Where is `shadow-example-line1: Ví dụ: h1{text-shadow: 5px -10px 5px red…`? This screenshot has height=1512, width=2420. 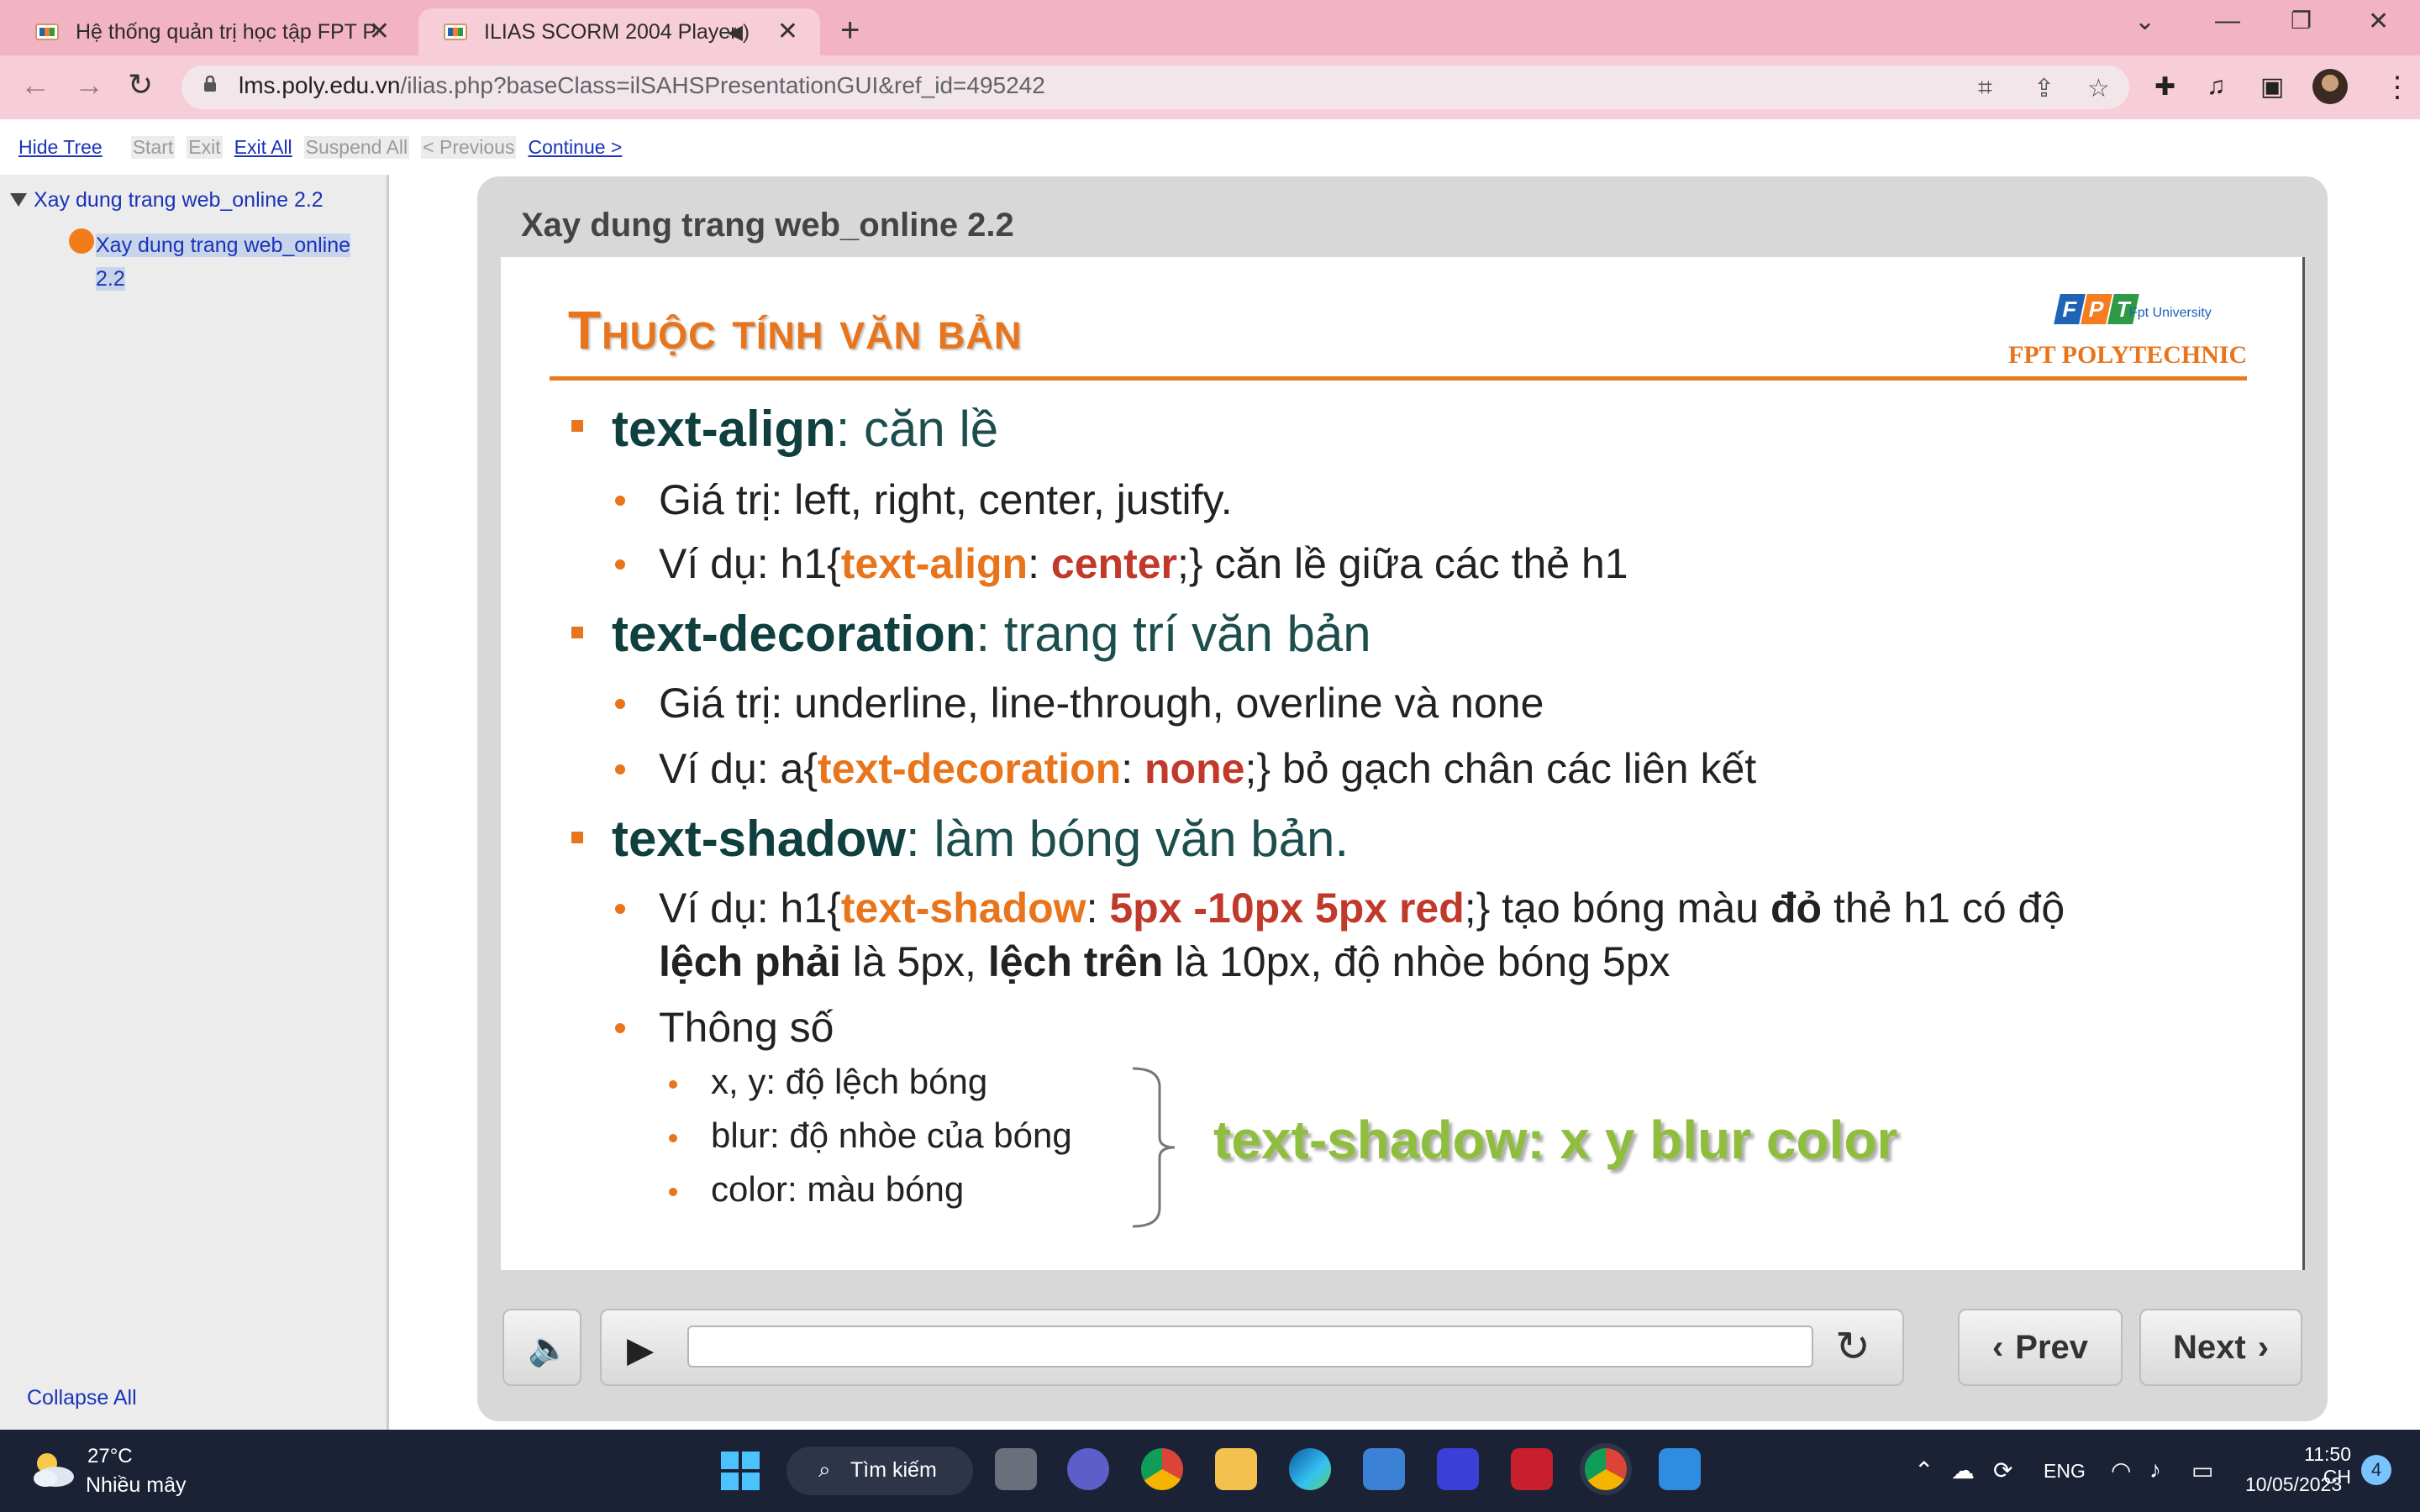 shadow-example-line1: Ví dụ: h1{text-shadow: 5px -10px 5px red… is located at coordinates (1362, 908).